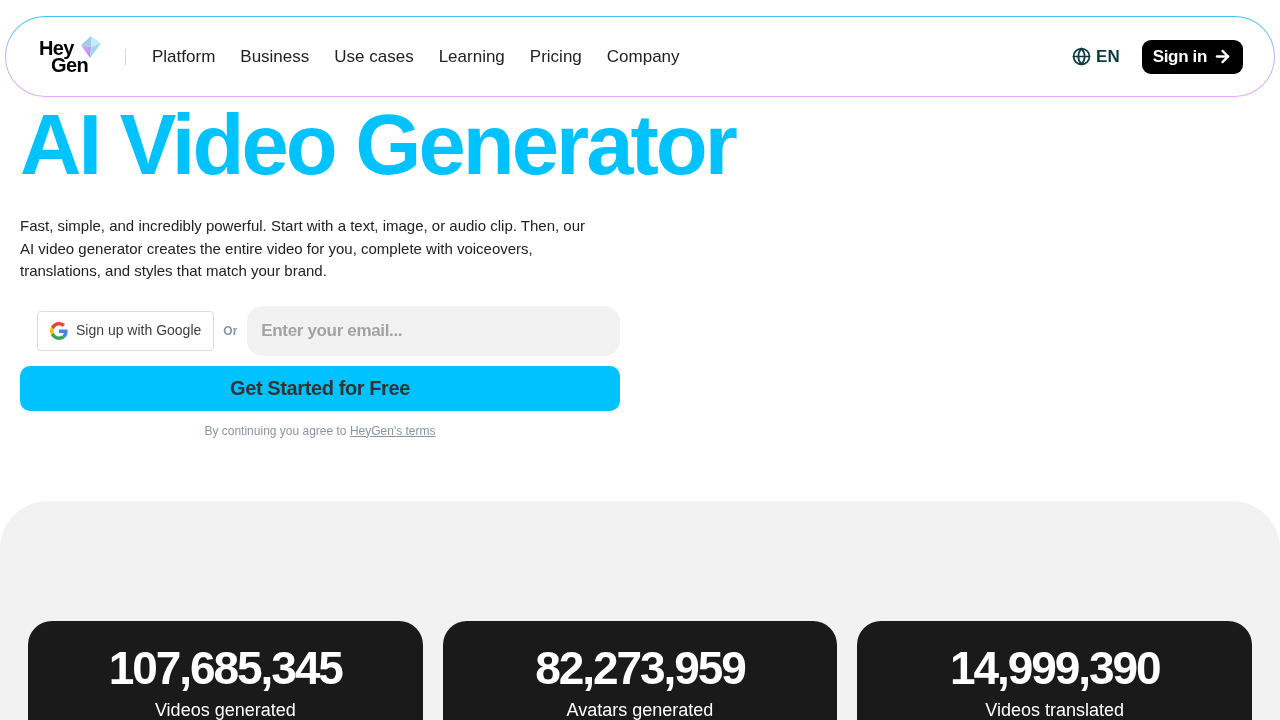  Describe the element at coordinates (225, 667) in the screenshot. I see `stat-value: 107,685,345` at that location.